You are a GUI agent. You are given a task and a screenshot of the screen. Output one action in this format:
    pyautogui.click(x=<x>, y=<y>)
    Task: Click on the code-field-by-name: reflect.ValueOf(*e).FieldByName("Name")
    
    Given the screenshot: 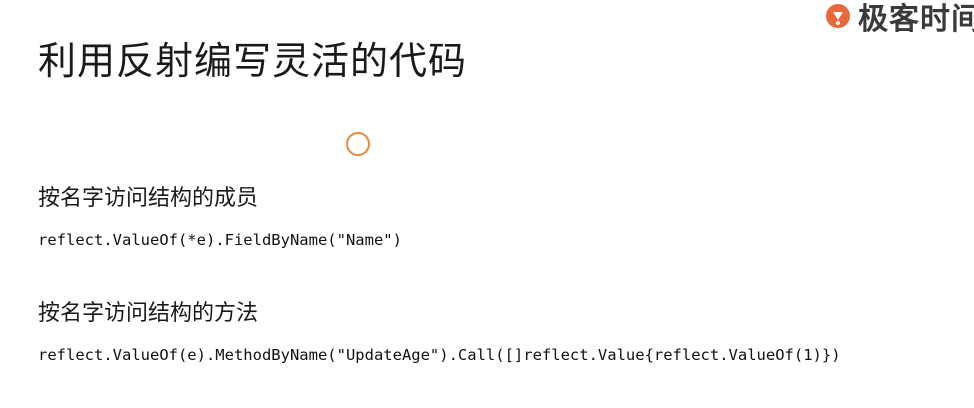 What is the action you would take?
    pyautogui.click(x=220, y=240)
    